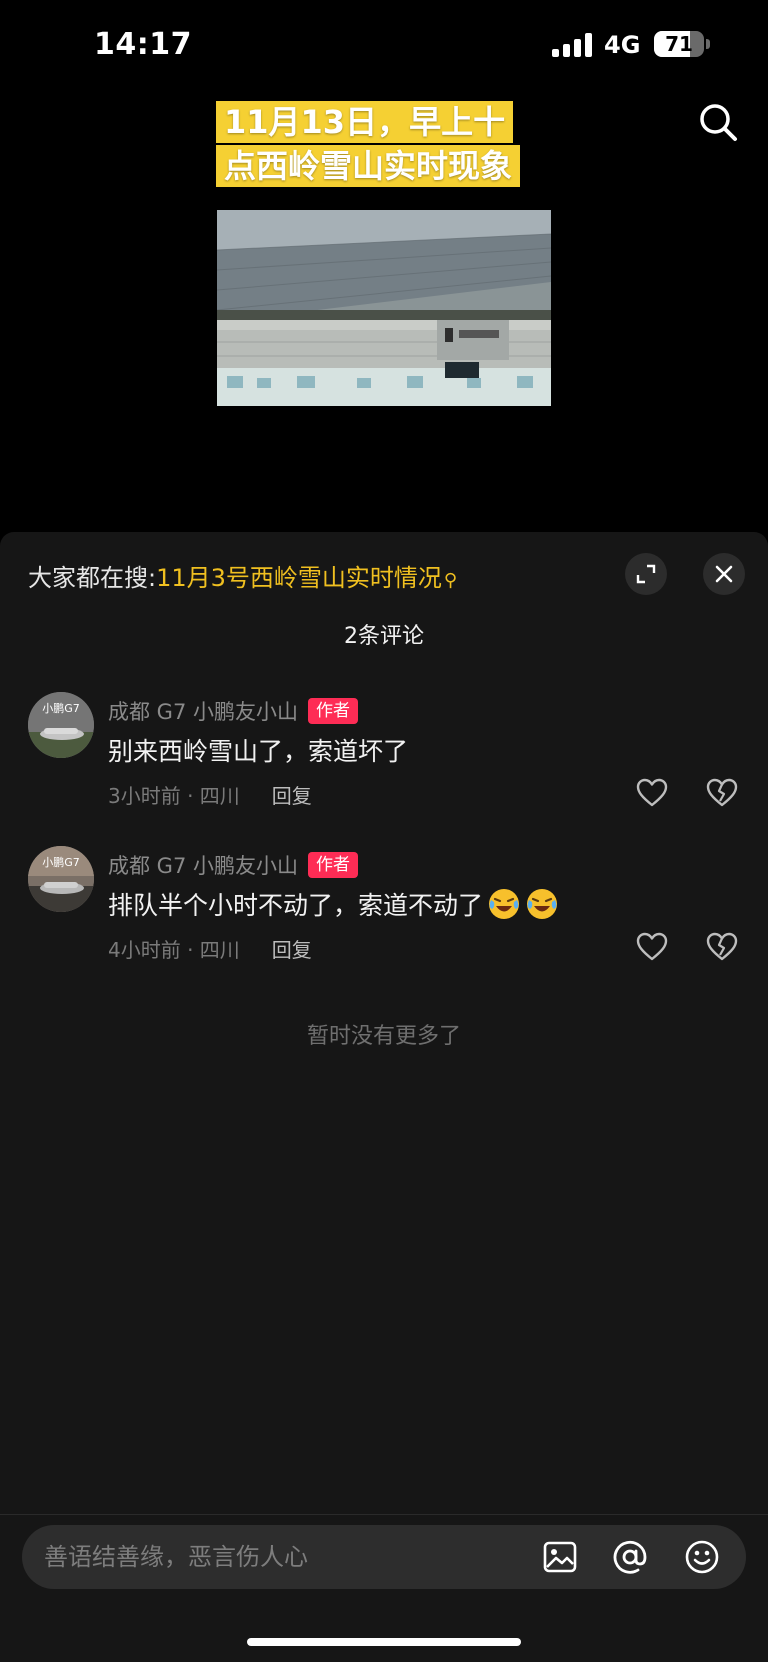 This screenshot has height=1662, width=768. I want to click on signal-icon, so click(573, 45).